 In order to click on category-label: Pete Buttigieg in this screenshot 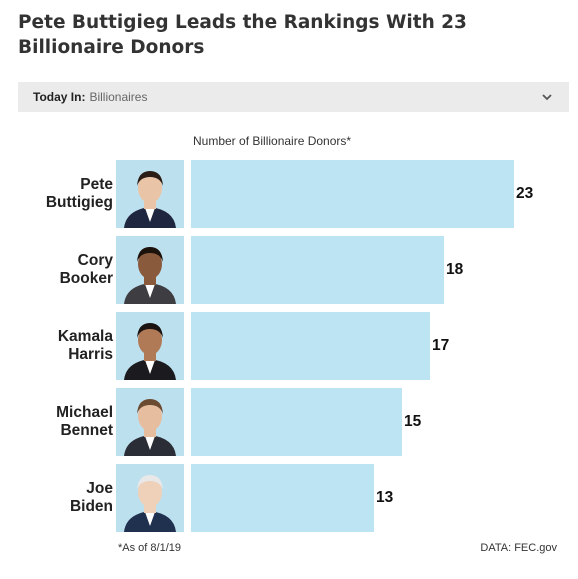, I will do `click(71, 194)`.